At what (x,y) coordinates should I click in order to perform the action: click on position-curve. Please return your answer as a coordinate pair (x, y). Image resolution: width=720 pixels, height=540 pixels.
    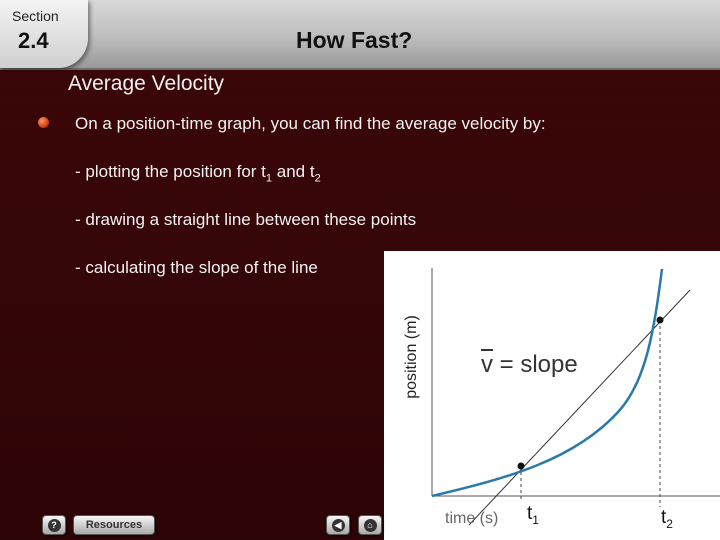
    Looking at the image, I should click on (547, 383).